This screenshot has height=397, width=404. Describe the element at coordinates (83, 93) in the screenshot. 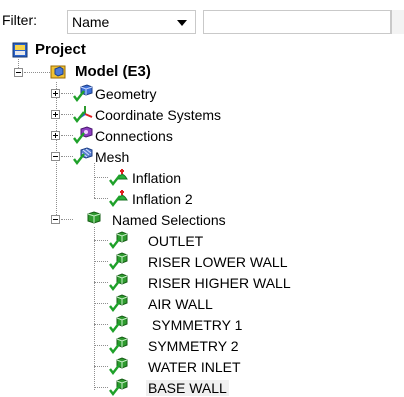

I see `geometry-cube-check-icon` at that location.